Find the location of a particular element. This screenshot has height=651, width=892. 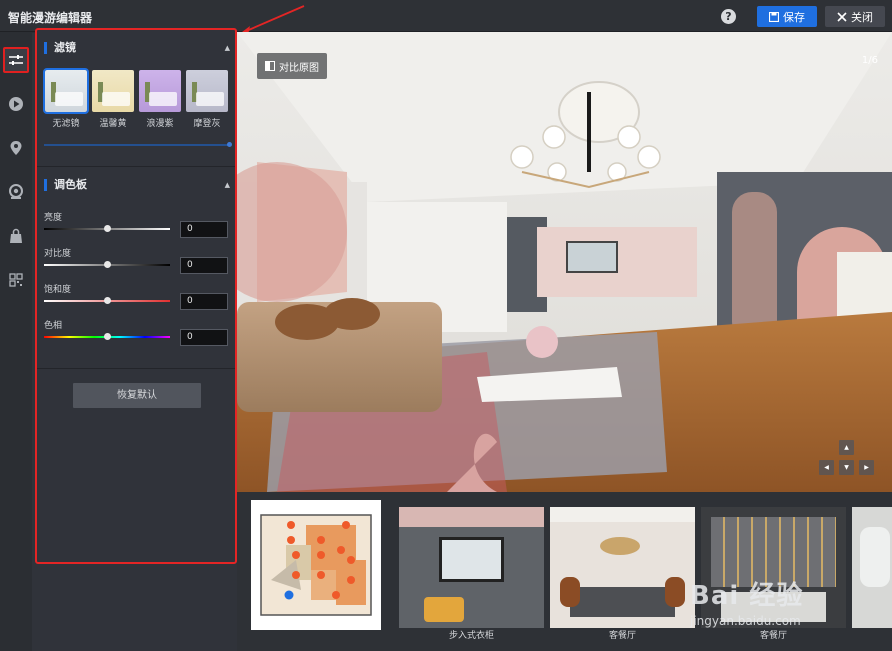

filter-option: 无滤镜 is located at coordinates (66, 98).